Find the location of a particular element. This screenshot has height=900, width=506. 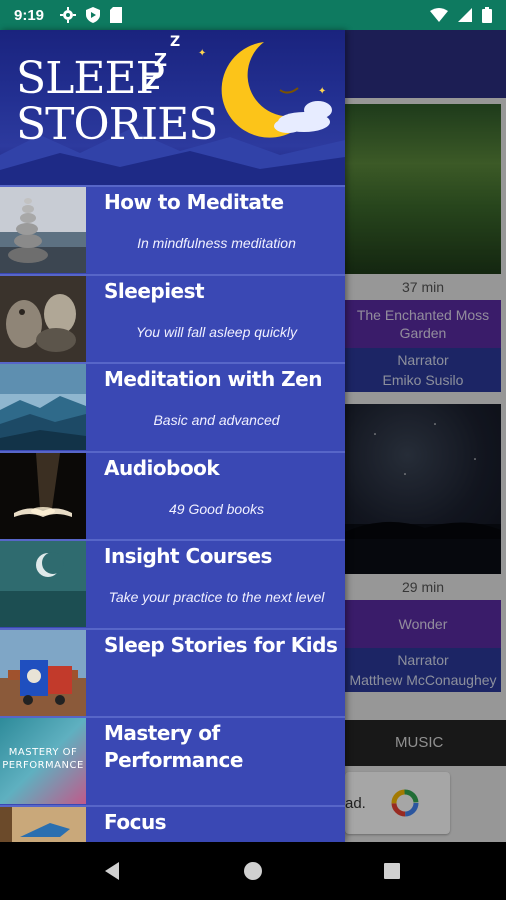

back-icon is located at coordinates (112, 871).